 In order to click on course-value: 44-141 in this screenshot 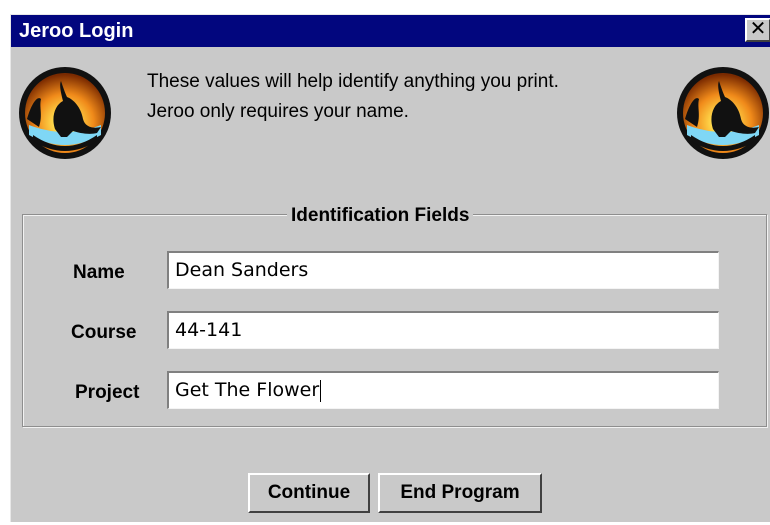, I will do `click(209, 330)`.